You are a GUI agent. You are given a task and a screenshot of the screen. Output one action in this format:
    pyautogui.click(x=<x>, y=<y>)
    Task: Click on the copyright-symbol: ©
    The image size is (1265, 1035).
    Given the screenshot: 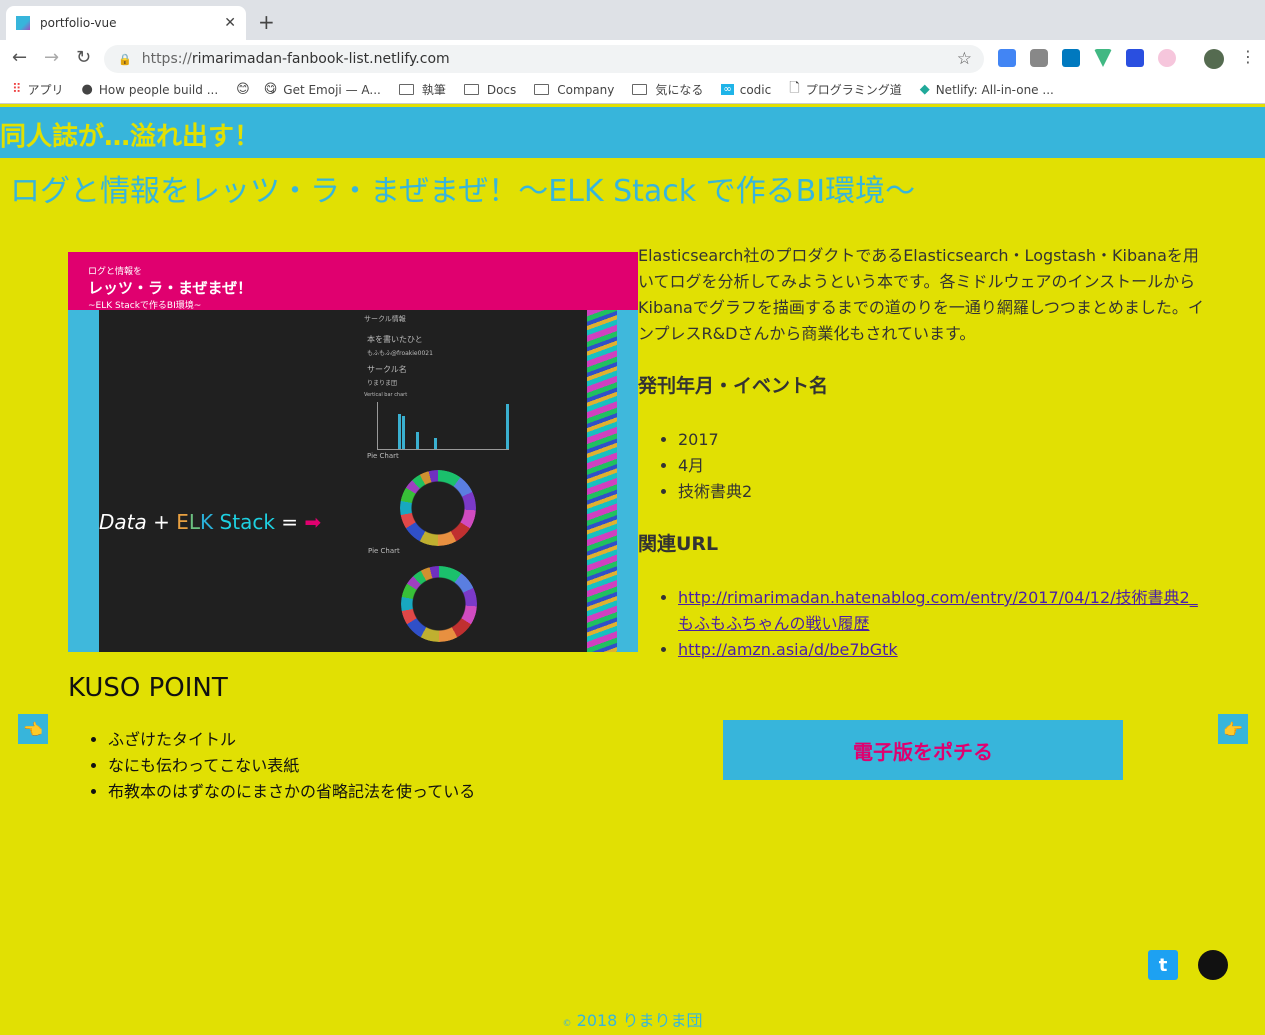 What is the action you would take?
    pyautogui.click(x=567, y=1024)
    